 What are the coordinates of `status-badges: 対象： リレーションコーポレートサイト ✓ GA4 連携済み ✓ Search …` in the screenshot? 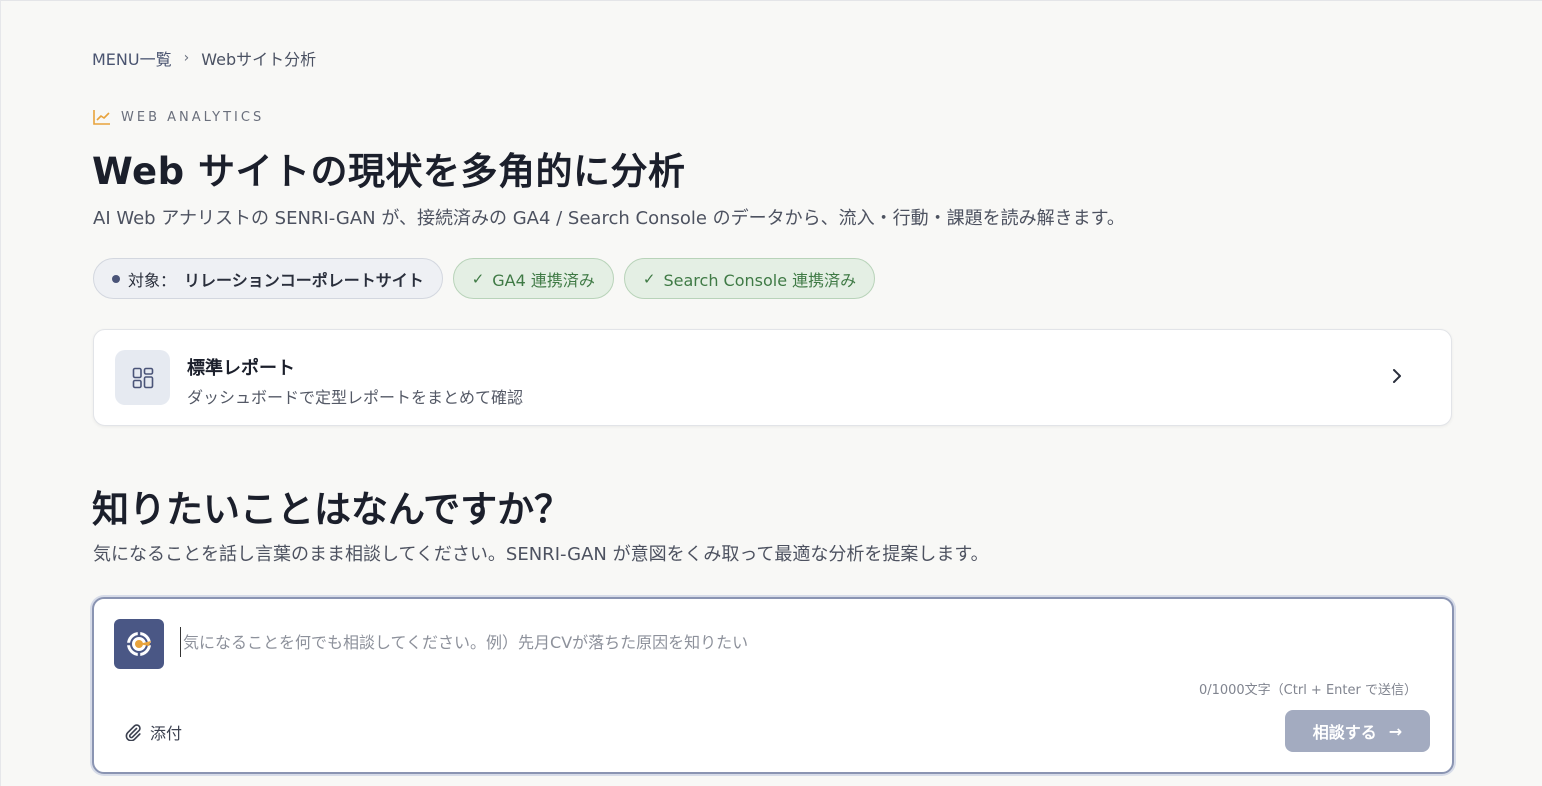 It's located at (484, 278).